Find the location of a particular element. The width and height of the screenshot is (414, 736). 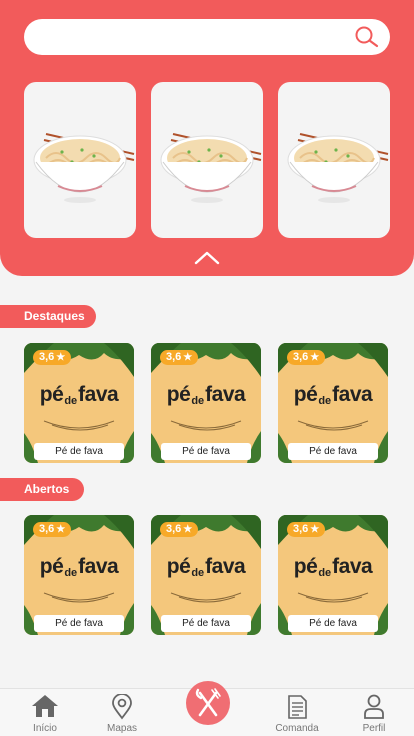

section-title-featured: Destaques is located at coordinates (48, 316).